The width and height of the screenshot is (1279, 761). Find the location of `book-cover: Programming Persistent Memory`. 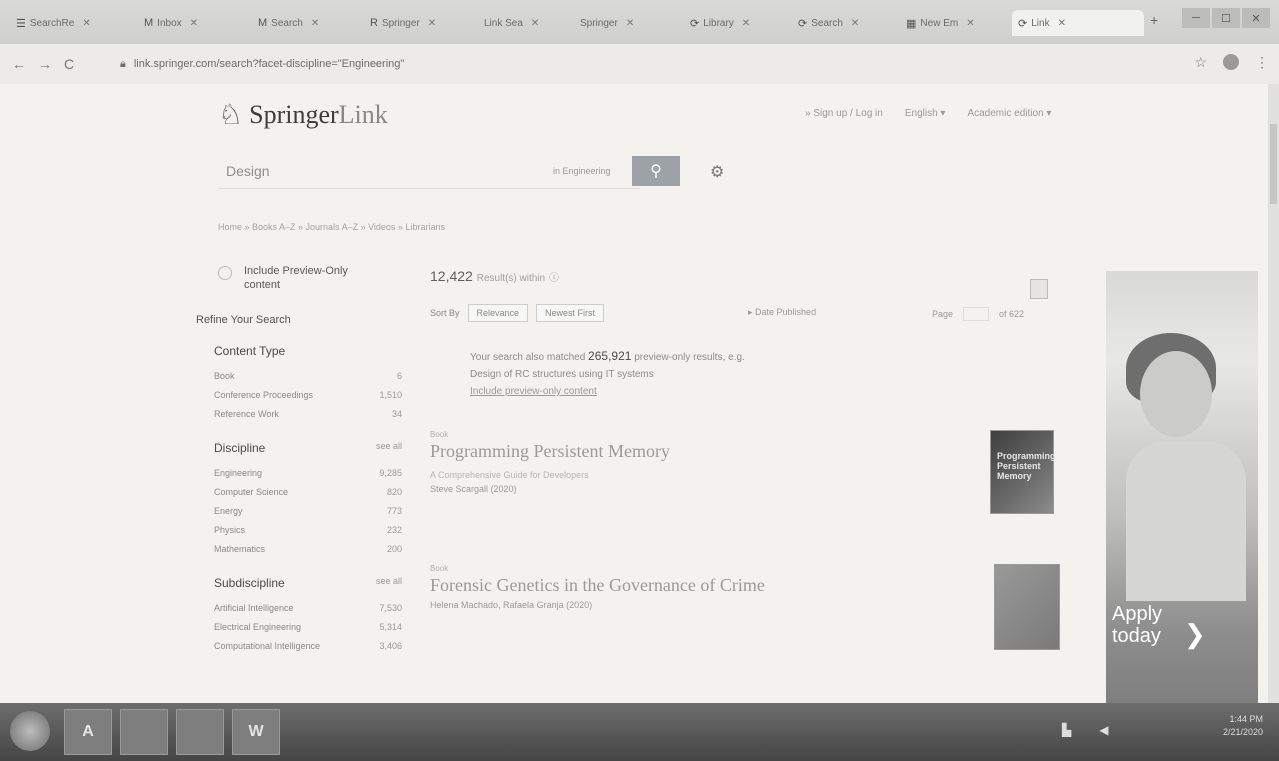

book-cover: Programming Persistent Memory is located at coordinates (1023, 472).